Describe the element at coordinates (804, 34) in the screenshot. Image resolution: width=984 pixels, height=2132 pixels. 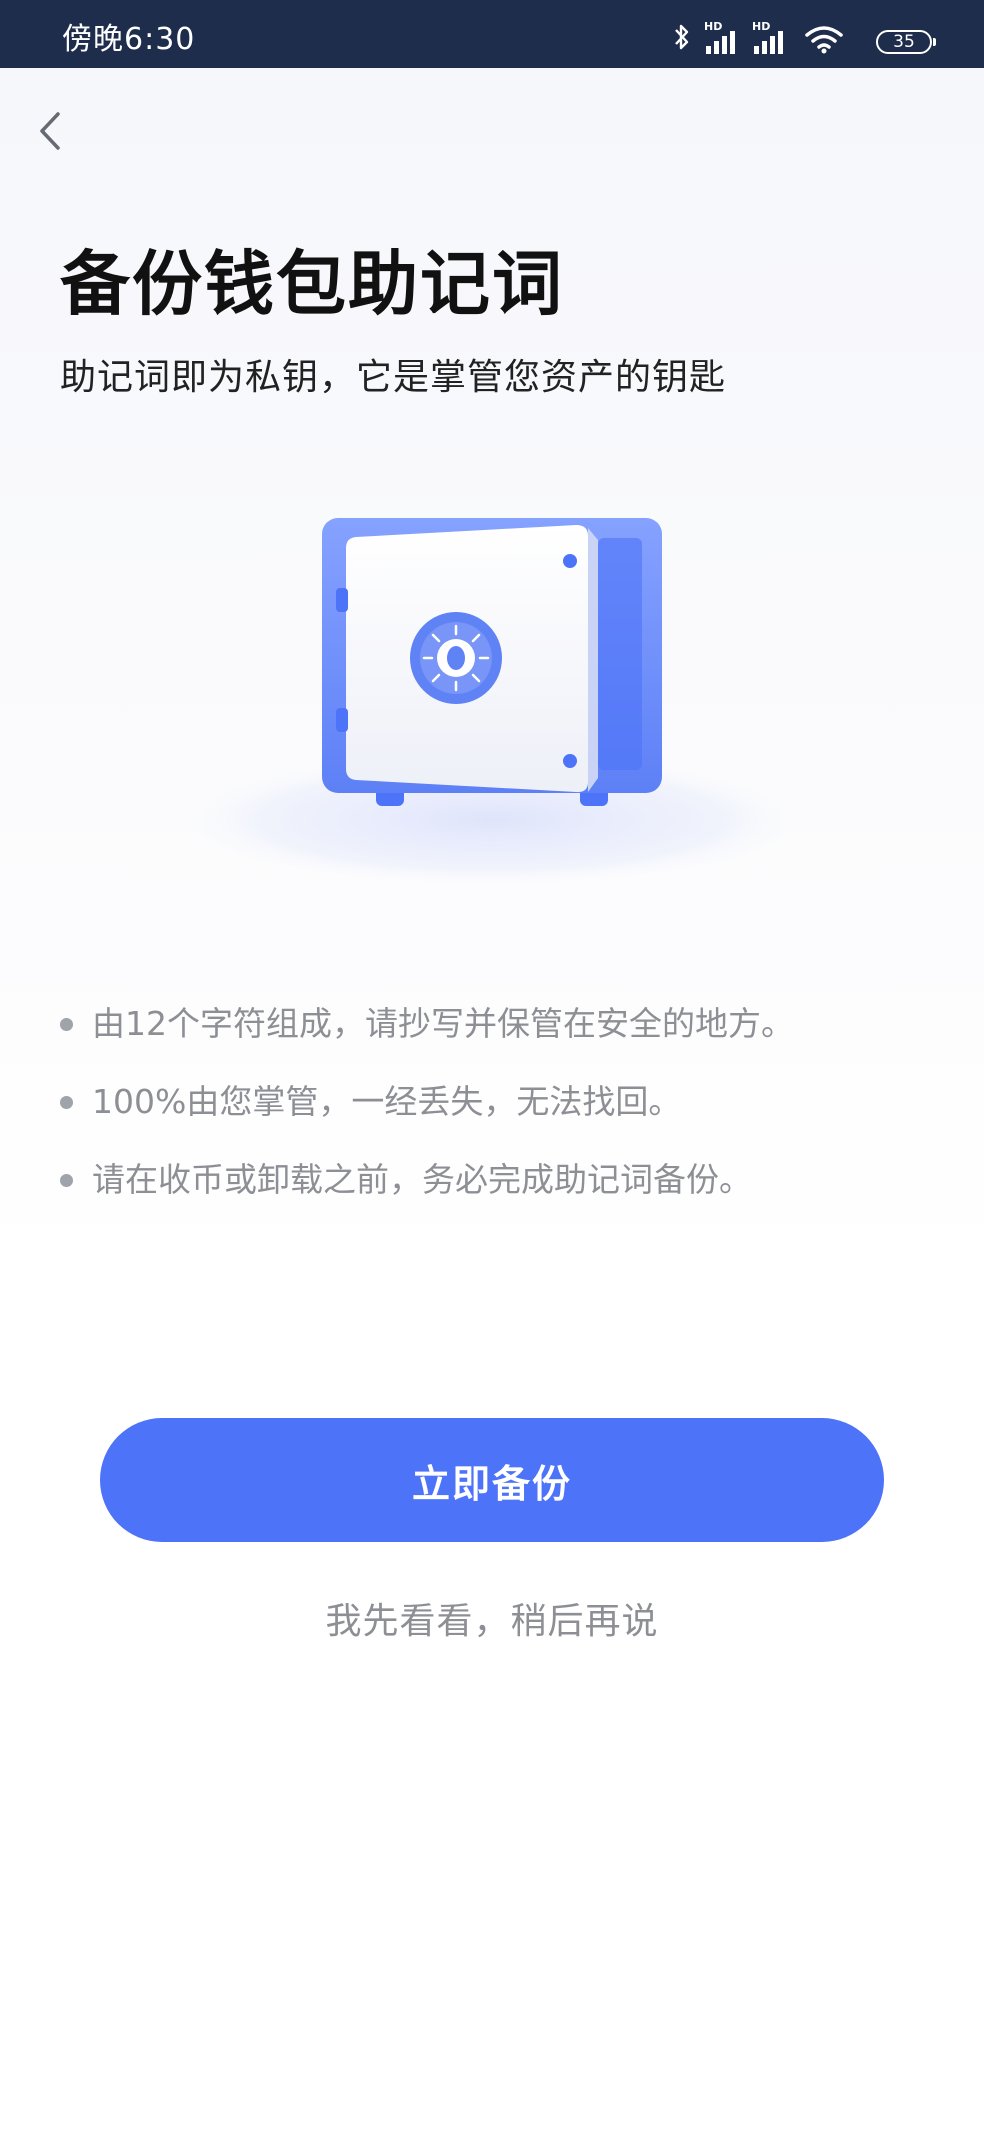
I see `status-icons: HD HD 35` at that location.